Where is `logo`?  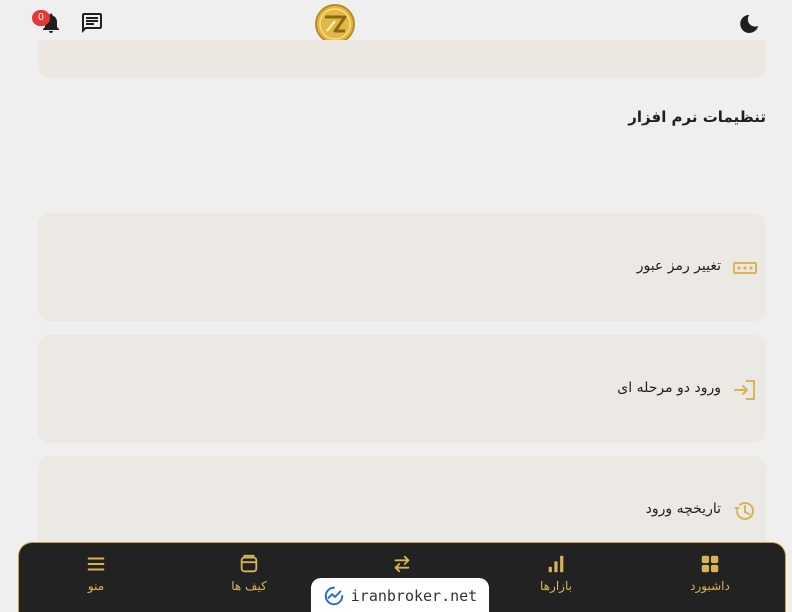
logo is located at coordinates (335, 24).